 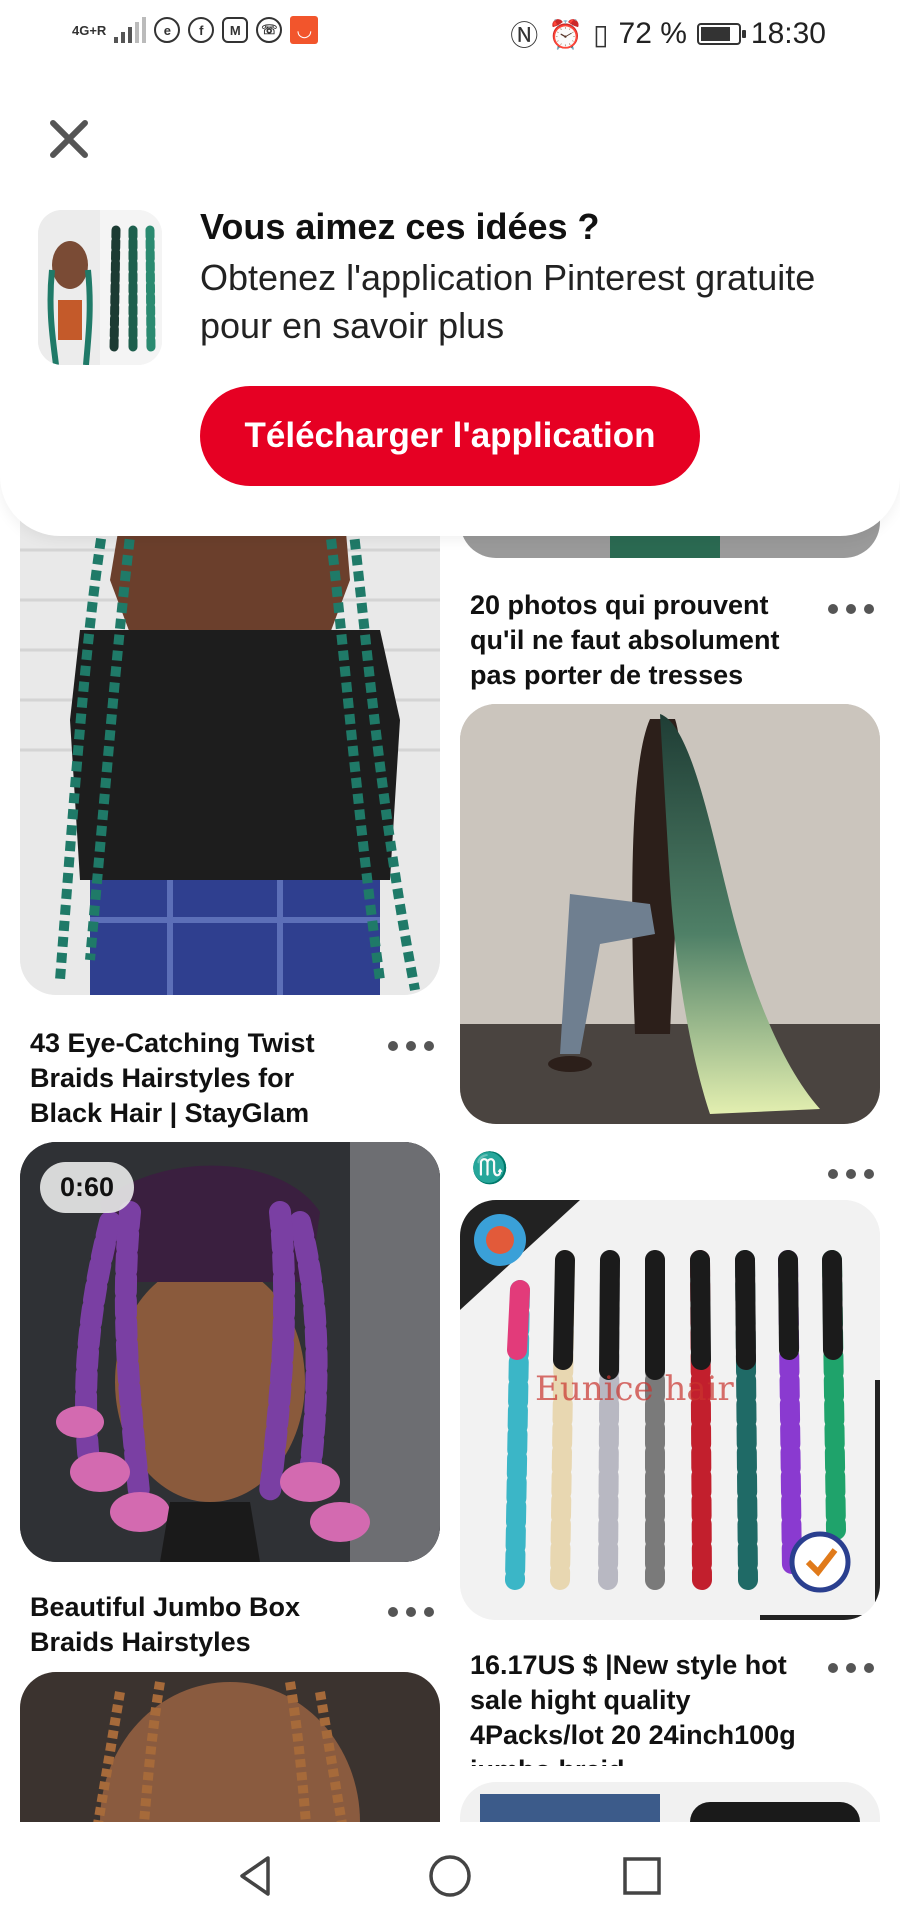 What do you see at coordinates (167, 30) in the screenshot?
I see `ebay-icon: e` at bounding box center [167, 30].